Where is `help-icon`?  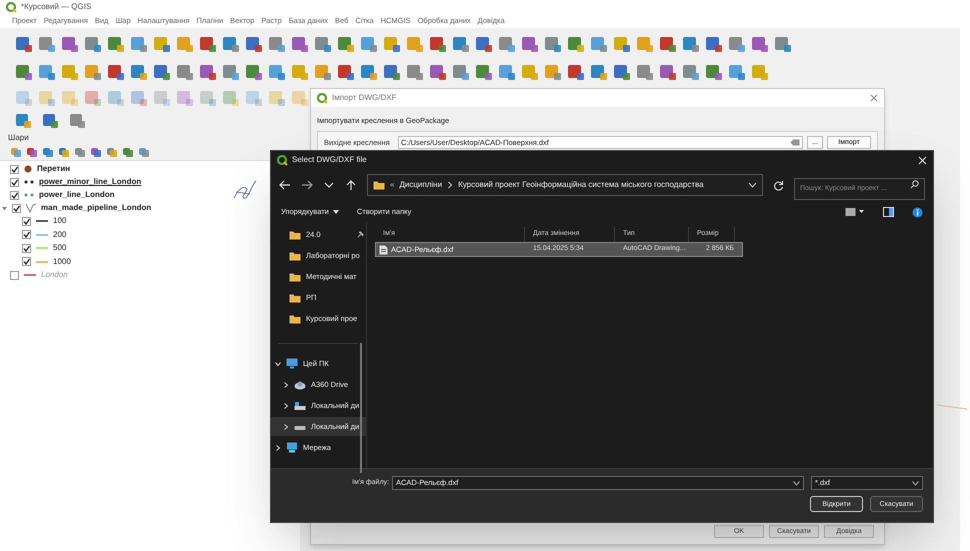
help-icon is located at coordinates (917, 212).